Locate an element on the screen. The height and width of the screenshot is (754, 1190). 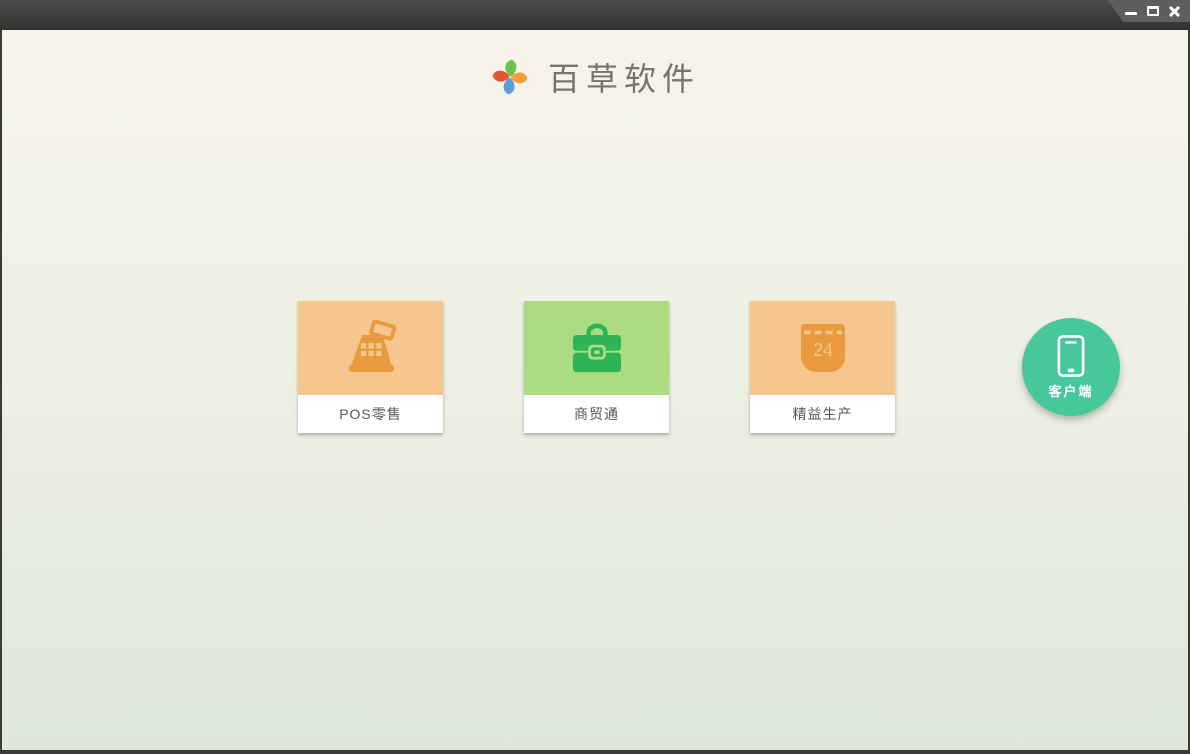
card-trade: 商贸通 is located at coordinates (596, 367).